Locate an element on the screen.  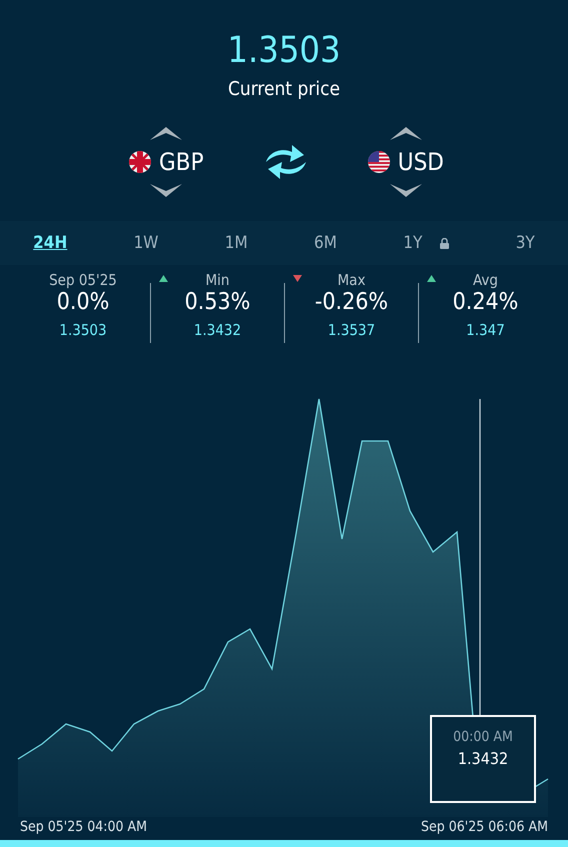
axis-start-label: Sep 05'25 04:00 AM is located at coordinates (84, 827).